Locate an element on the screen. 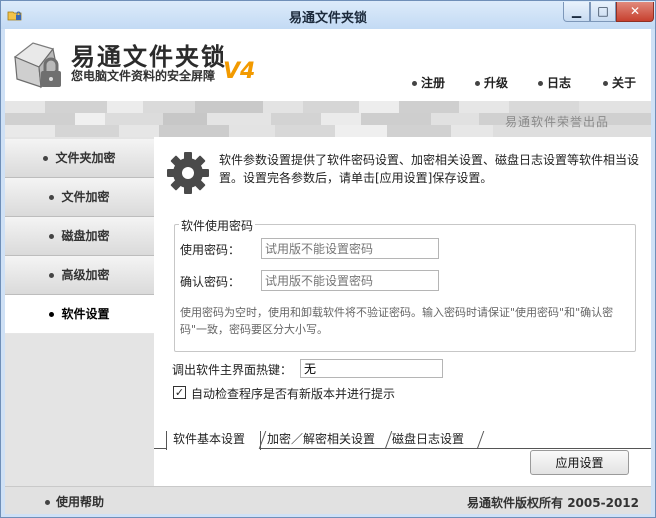 This screenshot has width=656, height=518. nav-log-link: 日志 is located at coordinates (554, 82).